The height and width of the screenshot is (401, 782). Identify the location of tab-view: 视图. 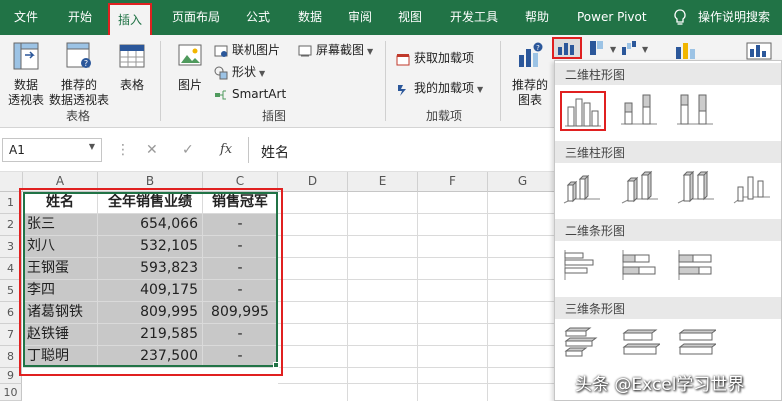
(410, 17).